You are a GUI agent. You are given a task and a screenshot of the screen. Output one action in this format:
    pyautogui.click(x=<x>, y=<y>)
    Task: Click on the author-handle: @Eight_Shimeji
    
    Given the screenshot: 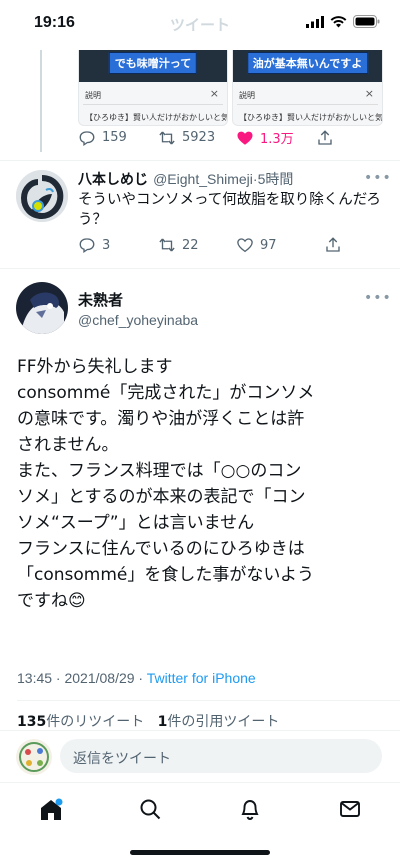 What is the action you would take?
    pyautogui.click(x=203, y=179)
    